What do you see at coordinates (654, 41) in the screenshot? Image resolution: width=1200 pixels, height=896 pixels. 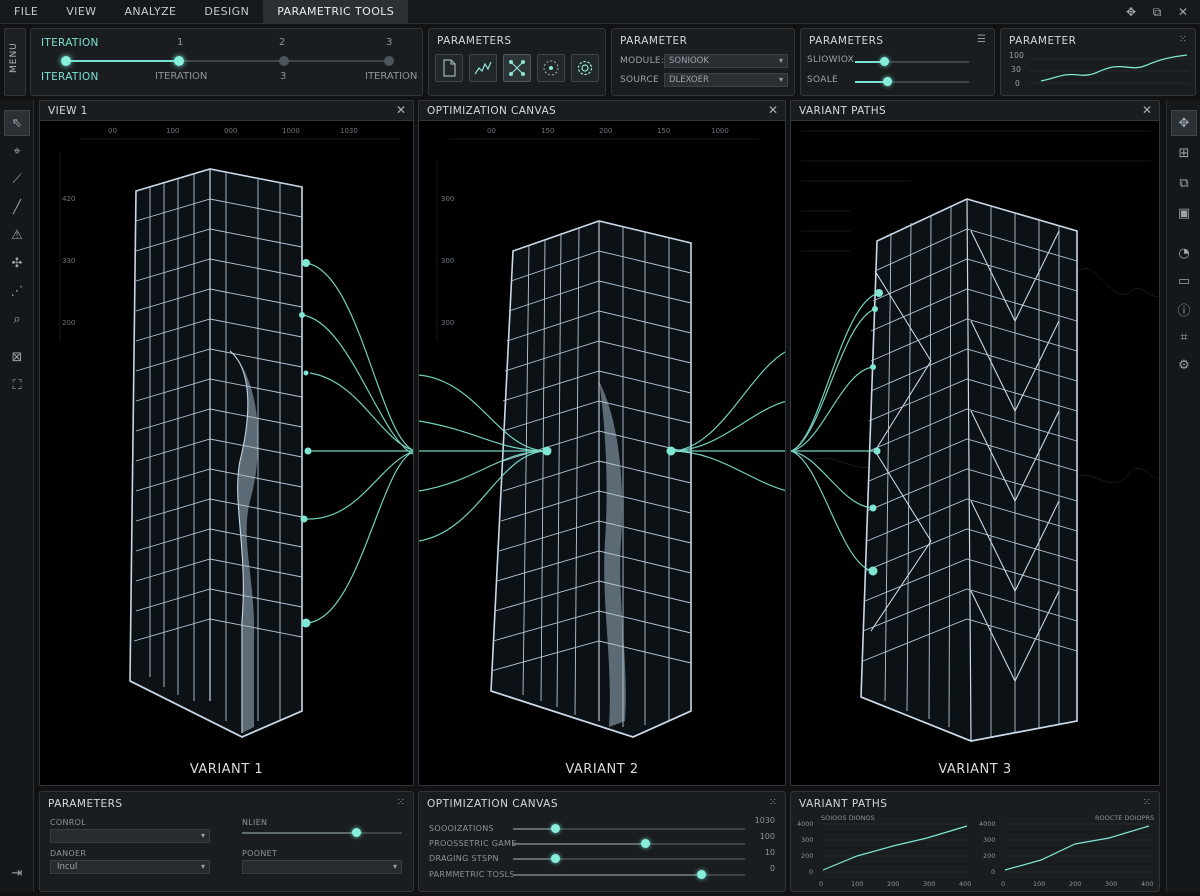 I see `parameter-panel-title: PARAMETER` at bounding box center [654, 41].